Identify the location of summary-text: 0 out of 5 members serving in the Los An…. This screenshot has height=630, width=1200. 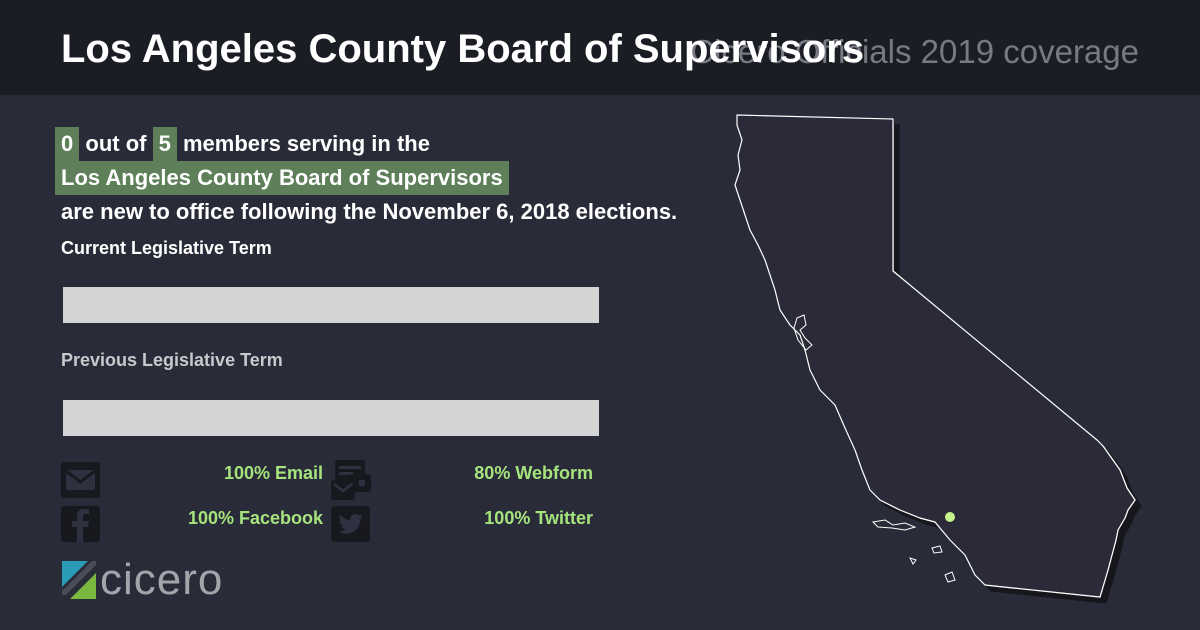
(405, 178).